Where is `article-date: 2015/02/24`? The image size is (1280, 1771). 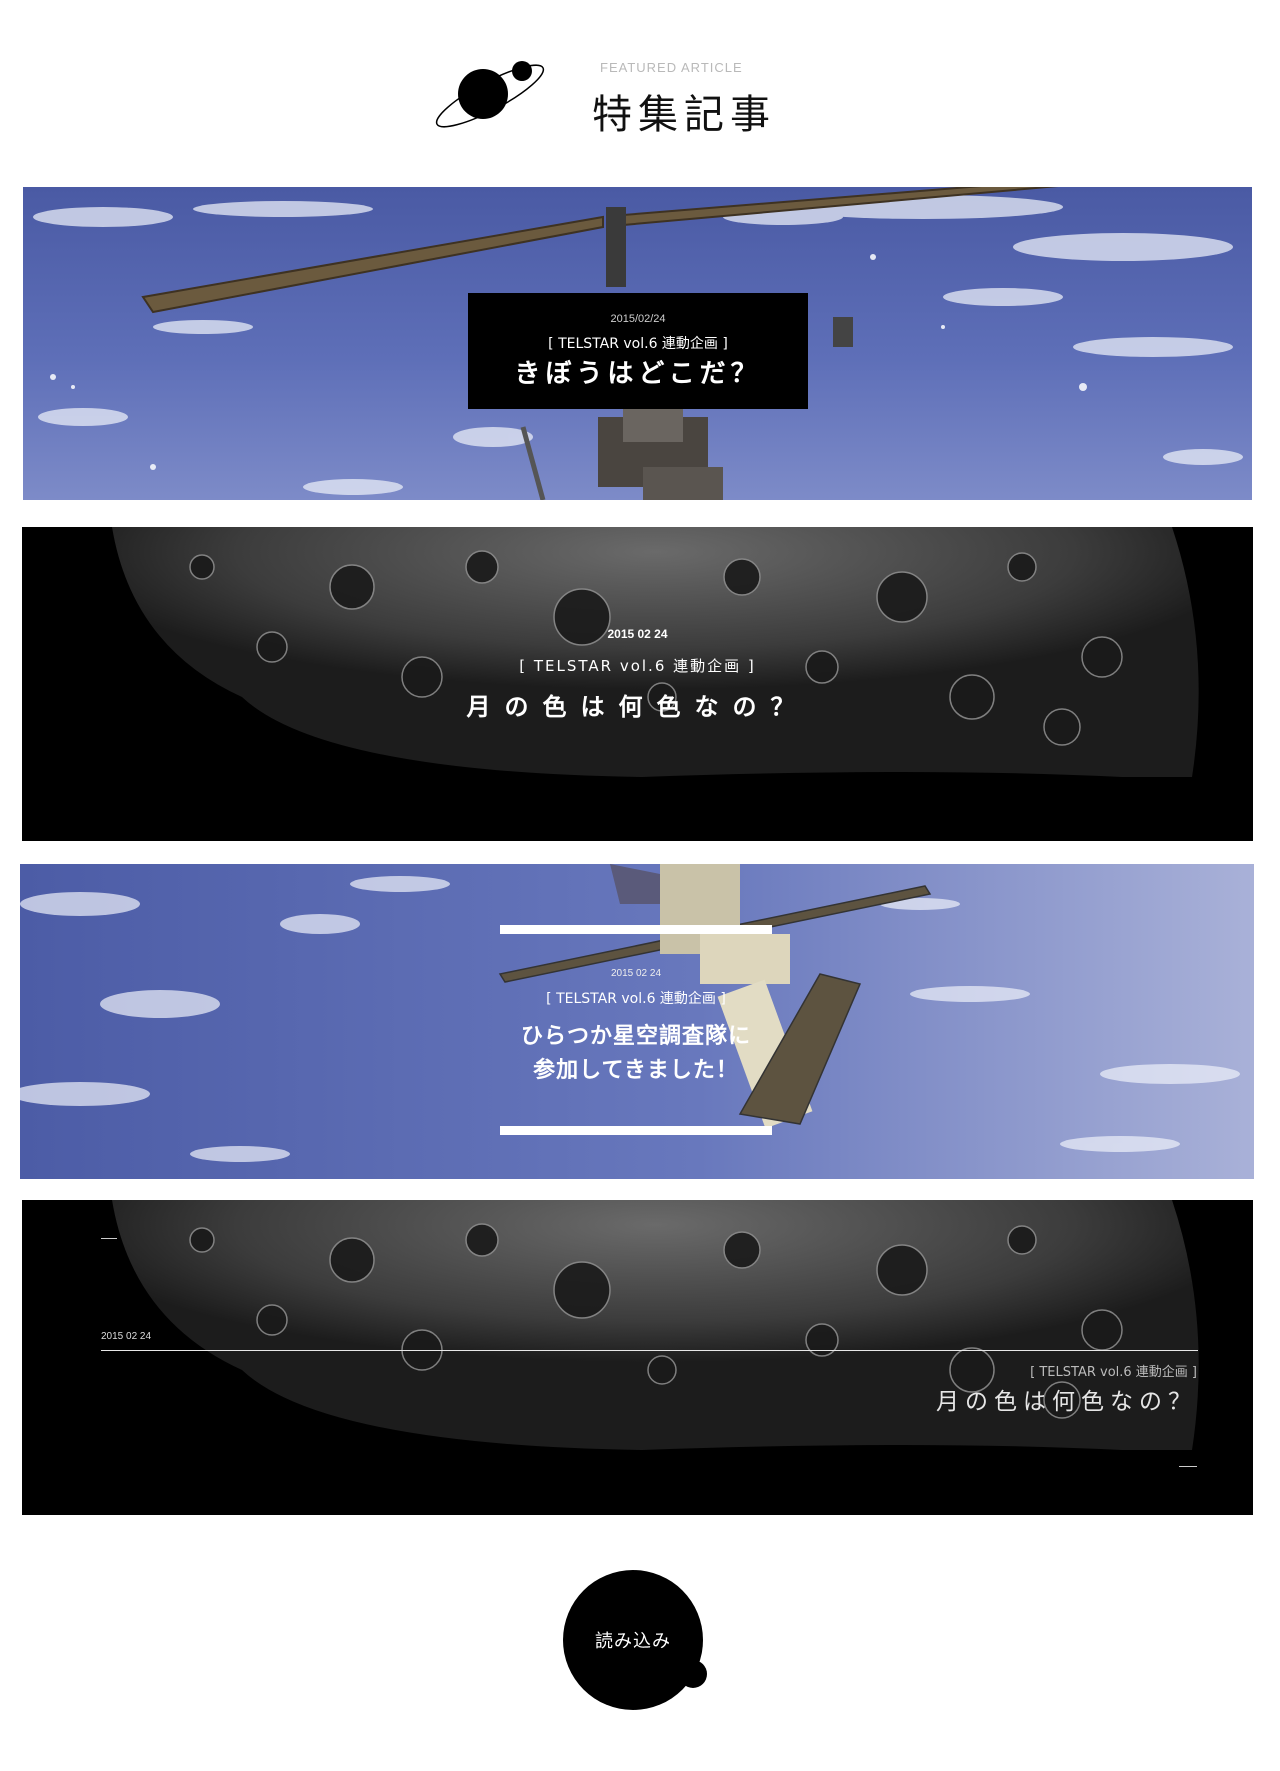
article-date: 2015/02/24 is located at coordinates (638, 319).